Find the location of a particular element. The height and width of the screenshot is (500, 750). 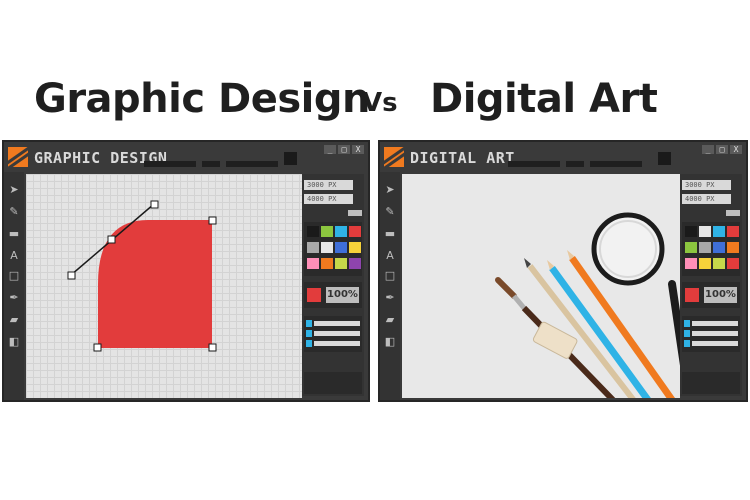

headline-vs: Vs is located at coordinates (380, 103).